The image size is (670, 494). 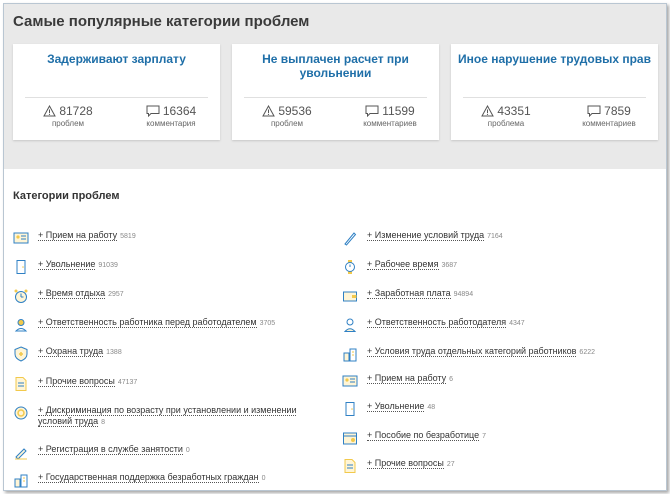 What do you see at coordinates (514, 111) in the screenshot?
I see `problems-count: 43351` at bounding box center [514, 111].